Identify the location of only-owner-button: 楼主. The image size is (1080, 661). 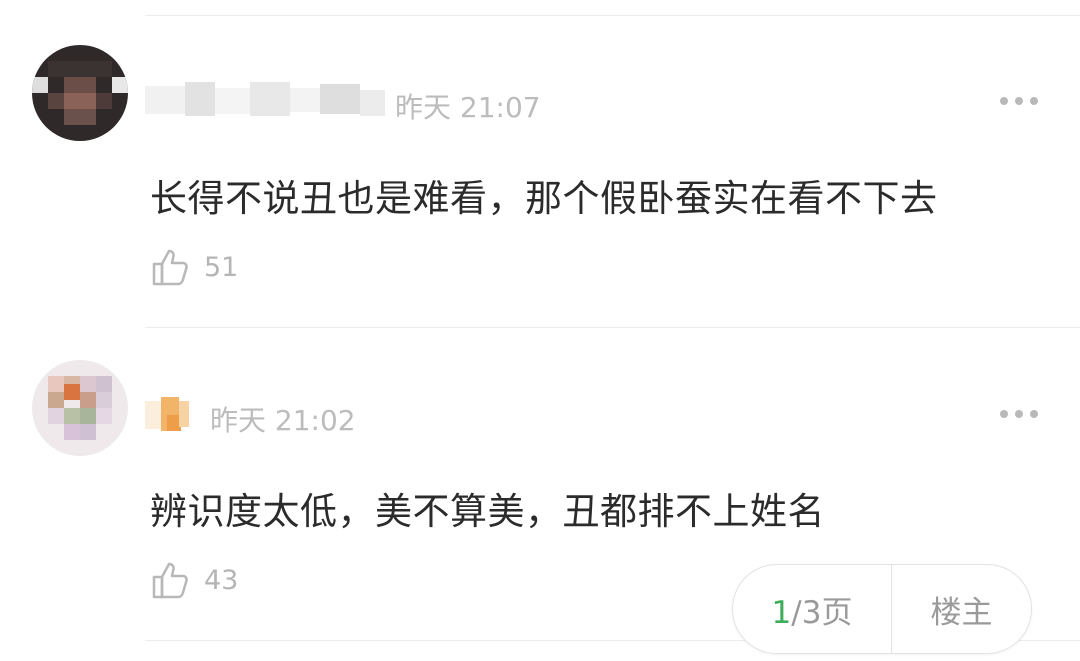
(961, 609).